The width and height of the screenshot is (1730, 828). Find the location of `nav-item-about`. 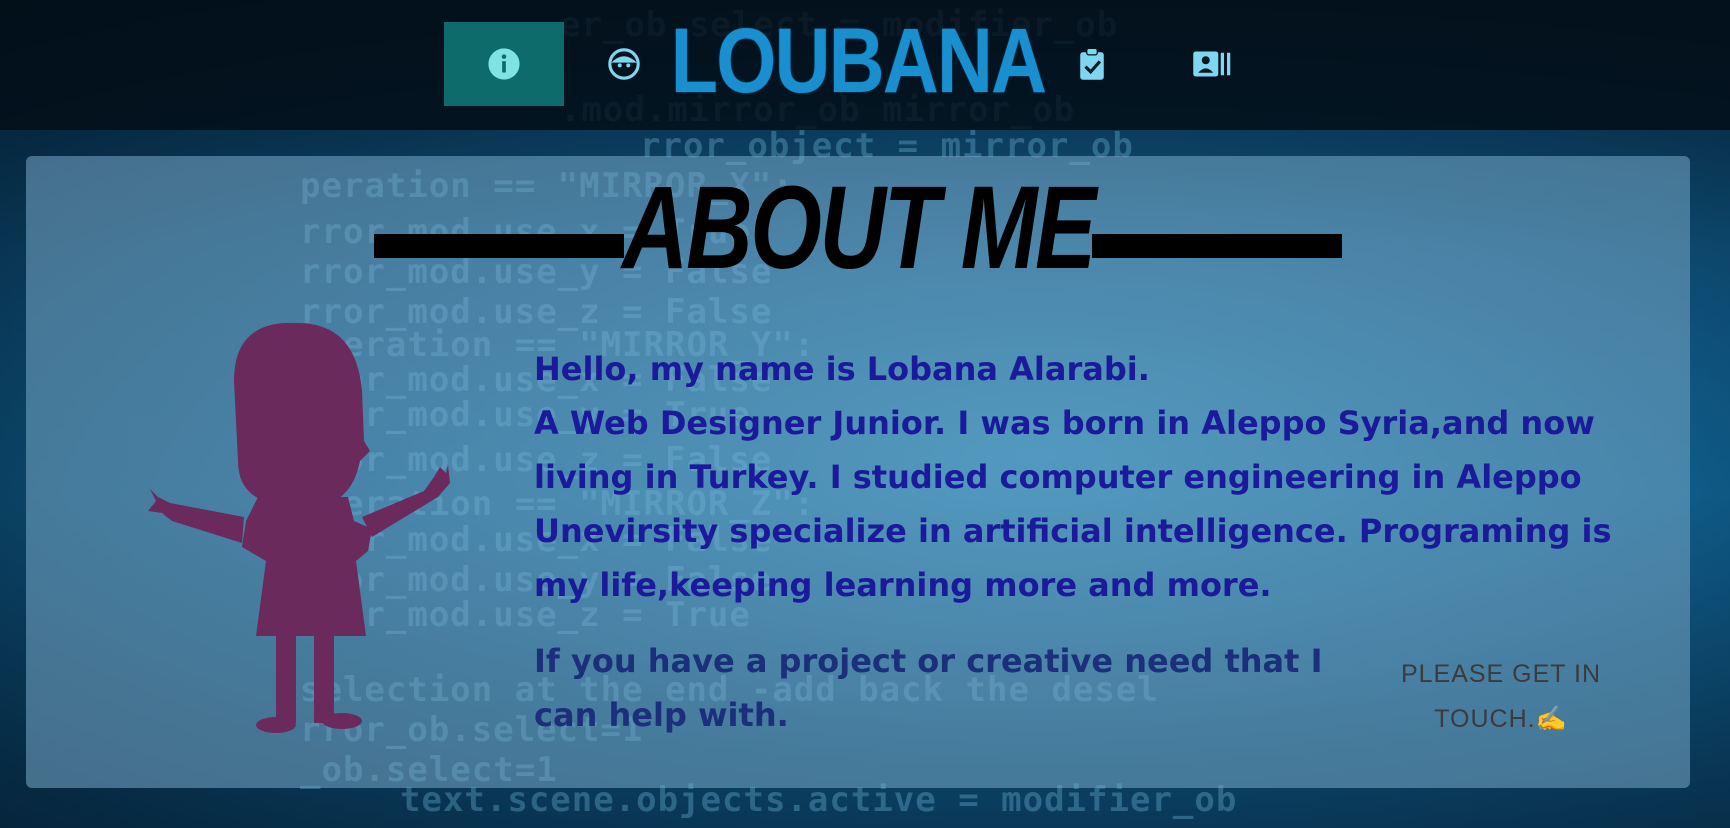

nav-item-about is located at coordinates (504, 64).